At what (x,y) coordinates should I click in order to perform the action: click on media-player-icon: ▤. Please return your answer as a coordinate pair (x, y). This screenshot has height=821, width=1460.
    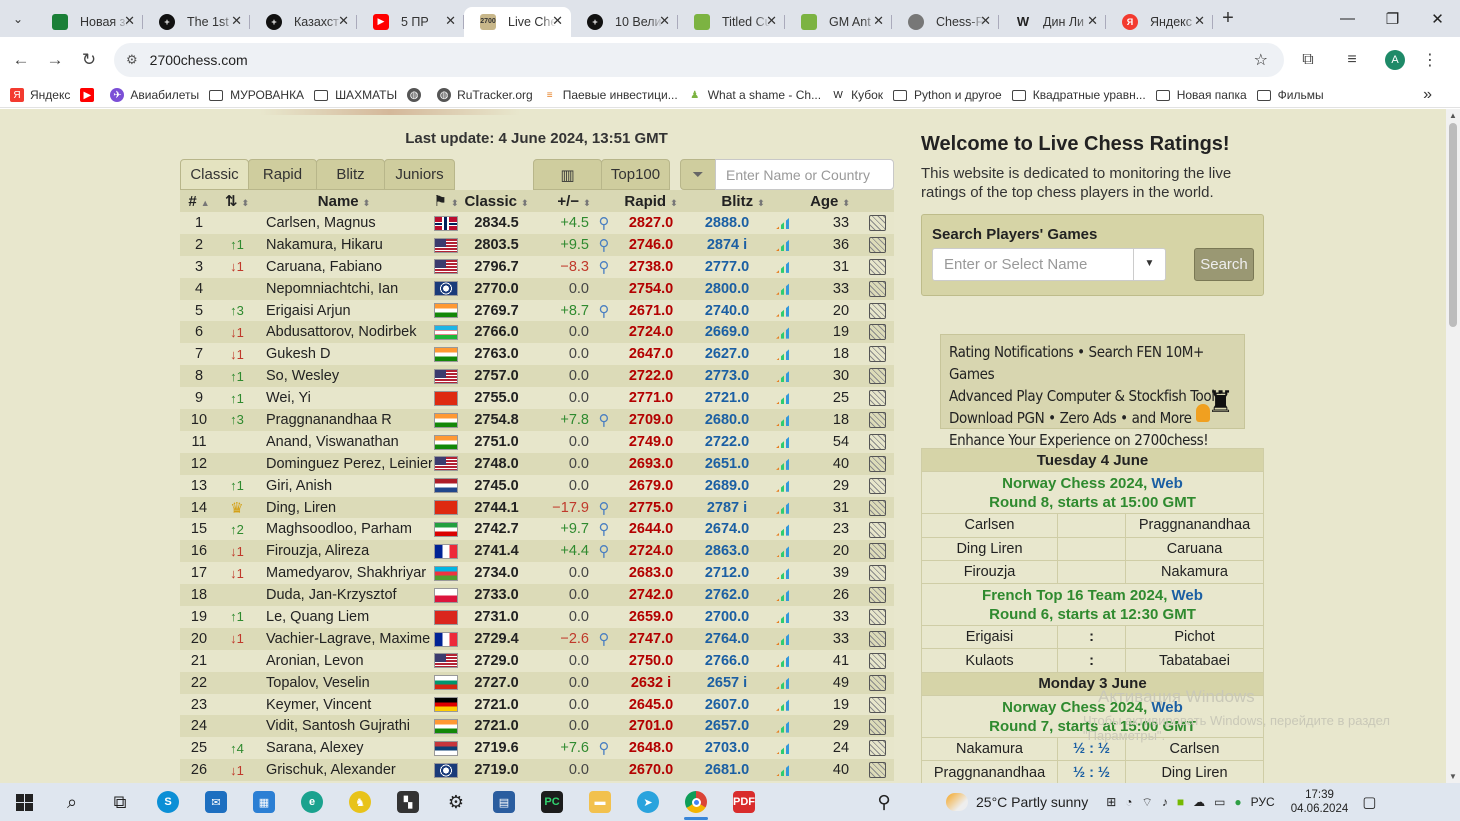
    Looking at the image, I should click on (504, 802).